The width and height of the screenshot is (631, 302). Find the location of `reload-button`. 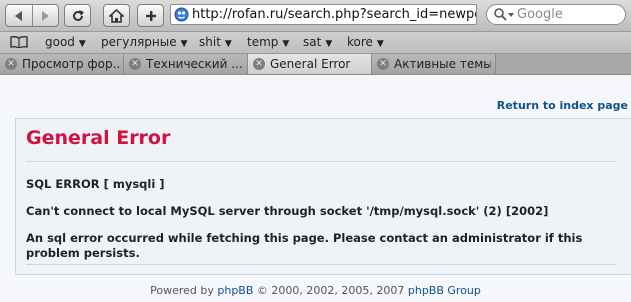

reload-button is located at coordinates (77, 15).